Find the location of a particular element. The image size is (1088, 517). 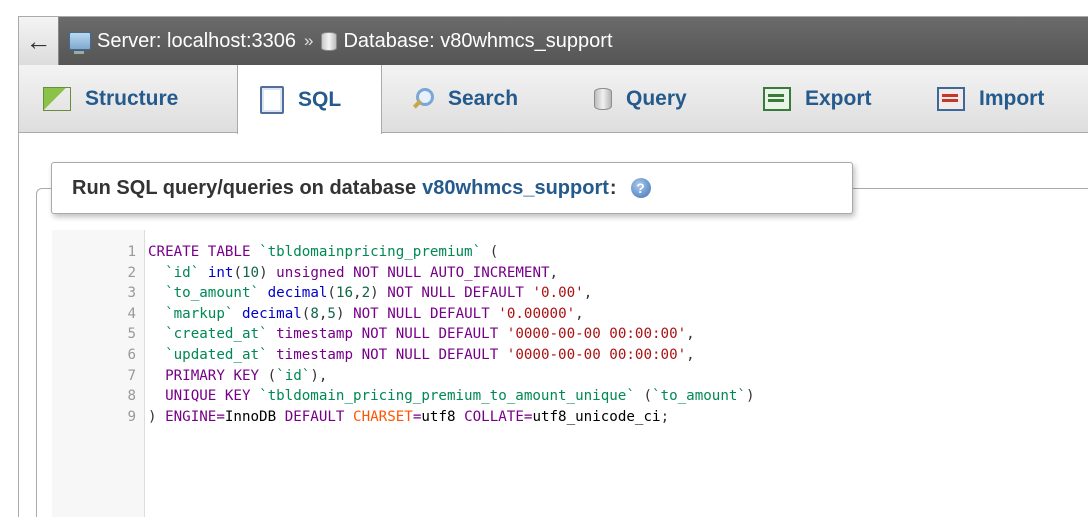

tab-import-label: Import is located at coordinates (1012, 98).